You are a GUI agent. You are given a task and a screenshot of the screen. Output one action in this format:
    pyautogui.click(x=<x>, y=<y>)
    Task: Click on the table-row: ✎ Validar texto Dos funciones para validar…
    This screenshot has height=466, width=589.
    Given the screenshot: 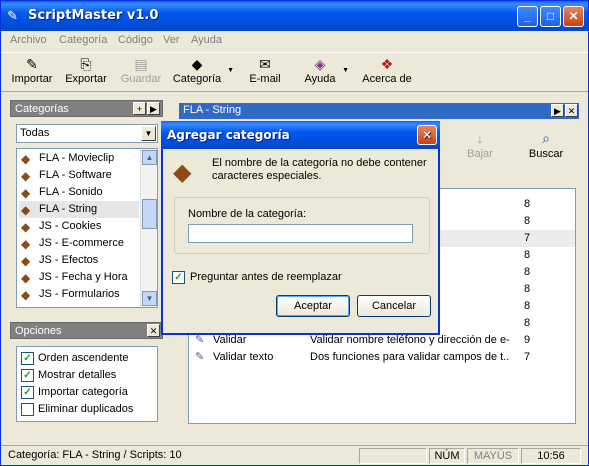 What is the action you would take?
    pyautogui.click(x=382, y=357)
    